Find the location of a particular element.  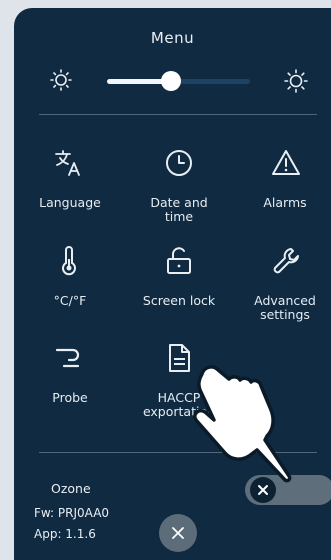

menu-title: Menu is located at coordinates (172, 38).